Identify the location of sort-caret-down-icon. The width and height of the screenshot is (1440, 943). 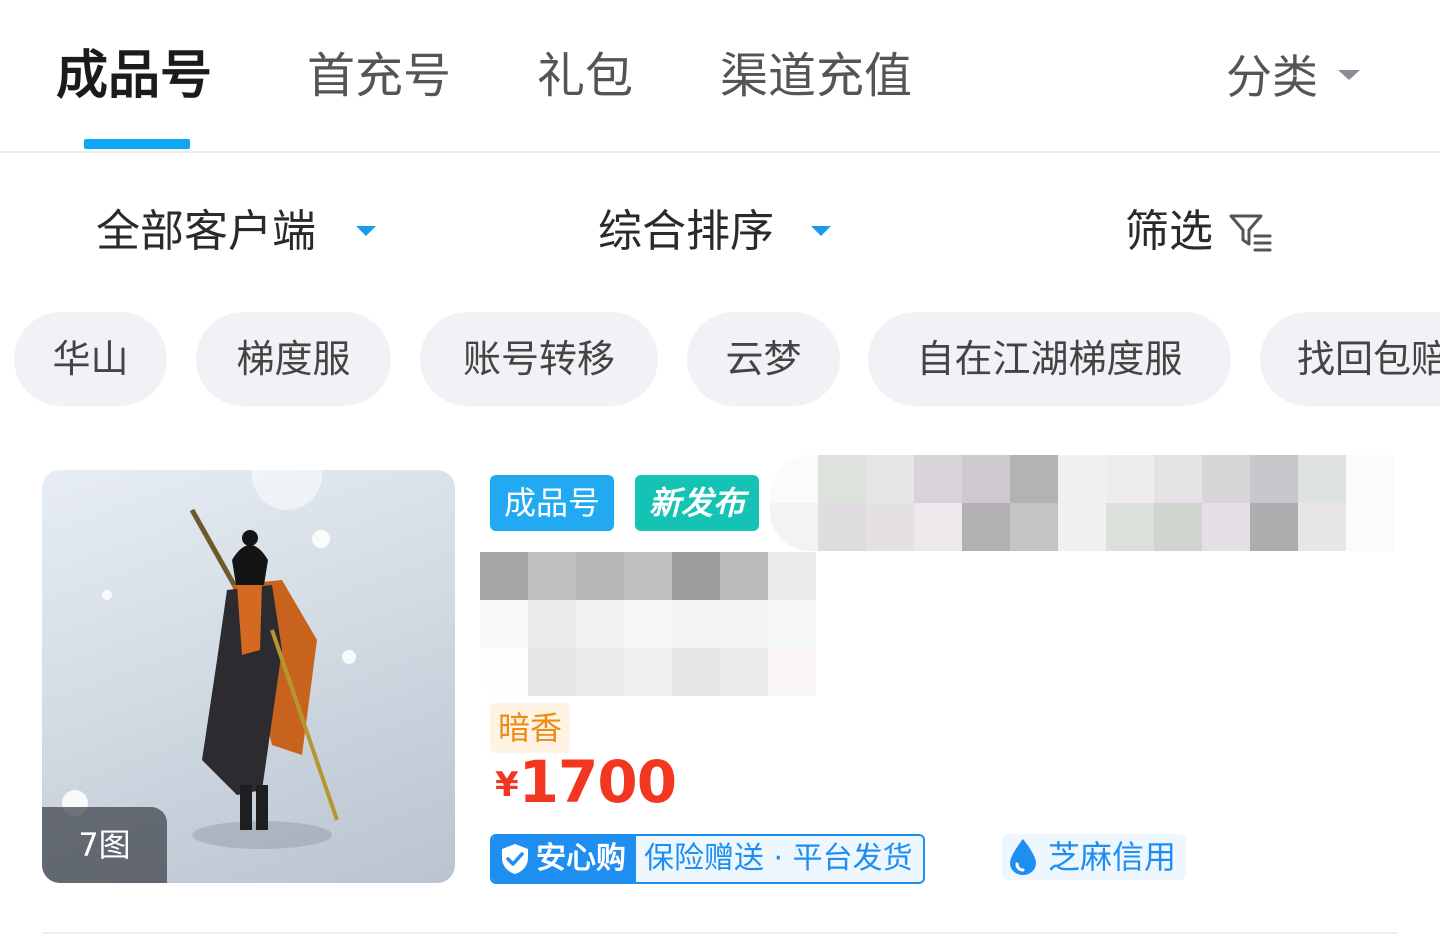
(821, 231).